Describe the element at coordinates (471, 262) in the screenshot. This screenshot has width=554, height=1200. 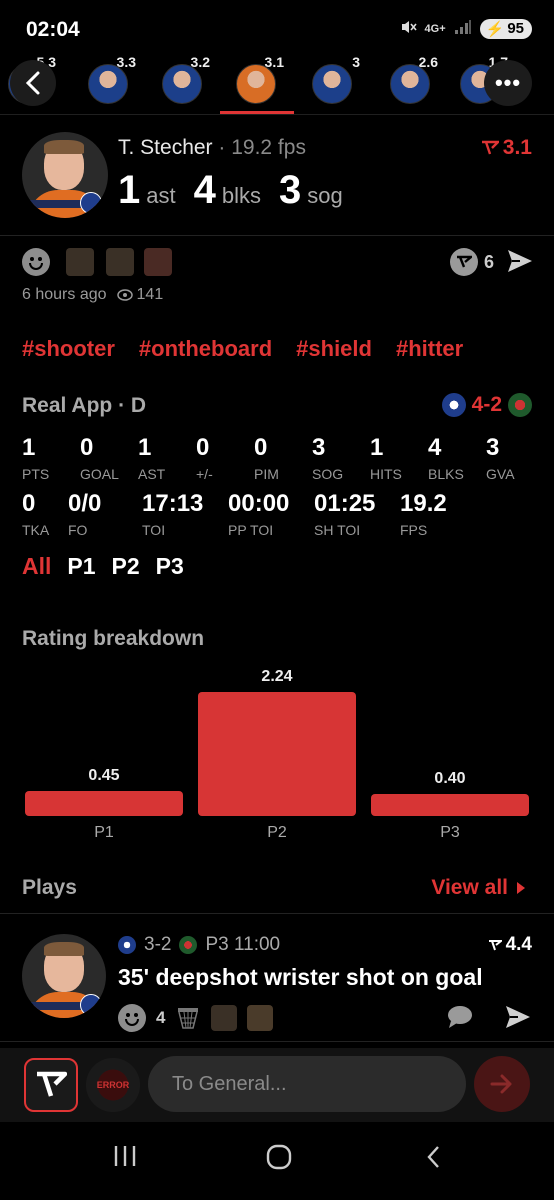
I see `vote-count: 6` at that location.